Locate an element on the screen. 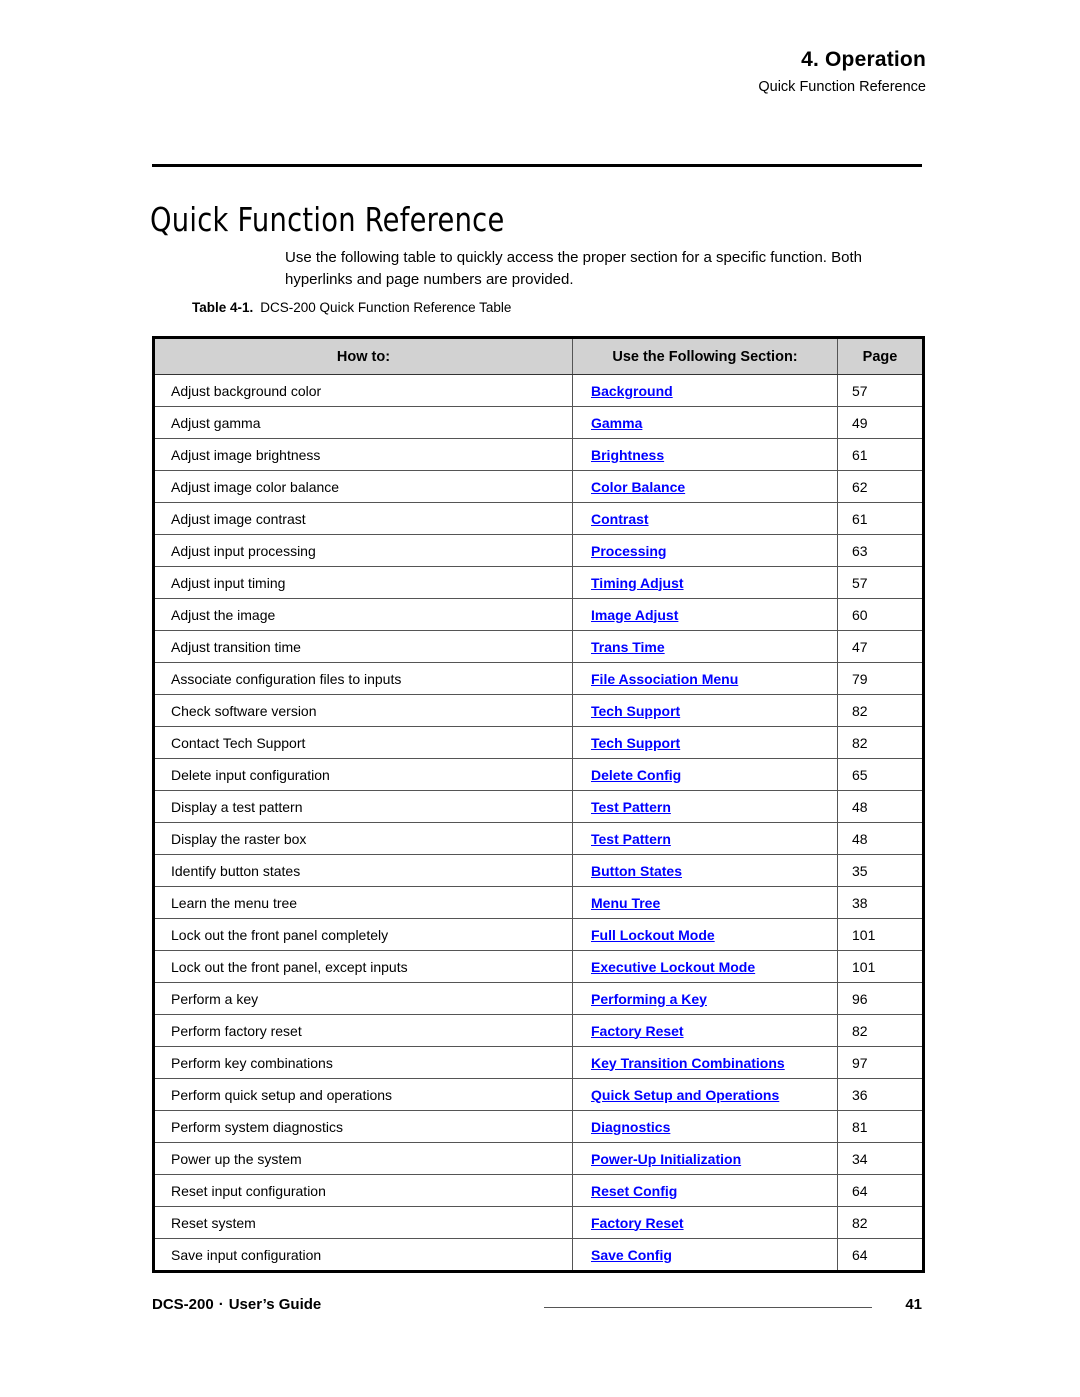 Image resolution: width=1080 pixels, height=1397 pixels. cell-how-to: Perform a key is located at coordinates (363, 998).